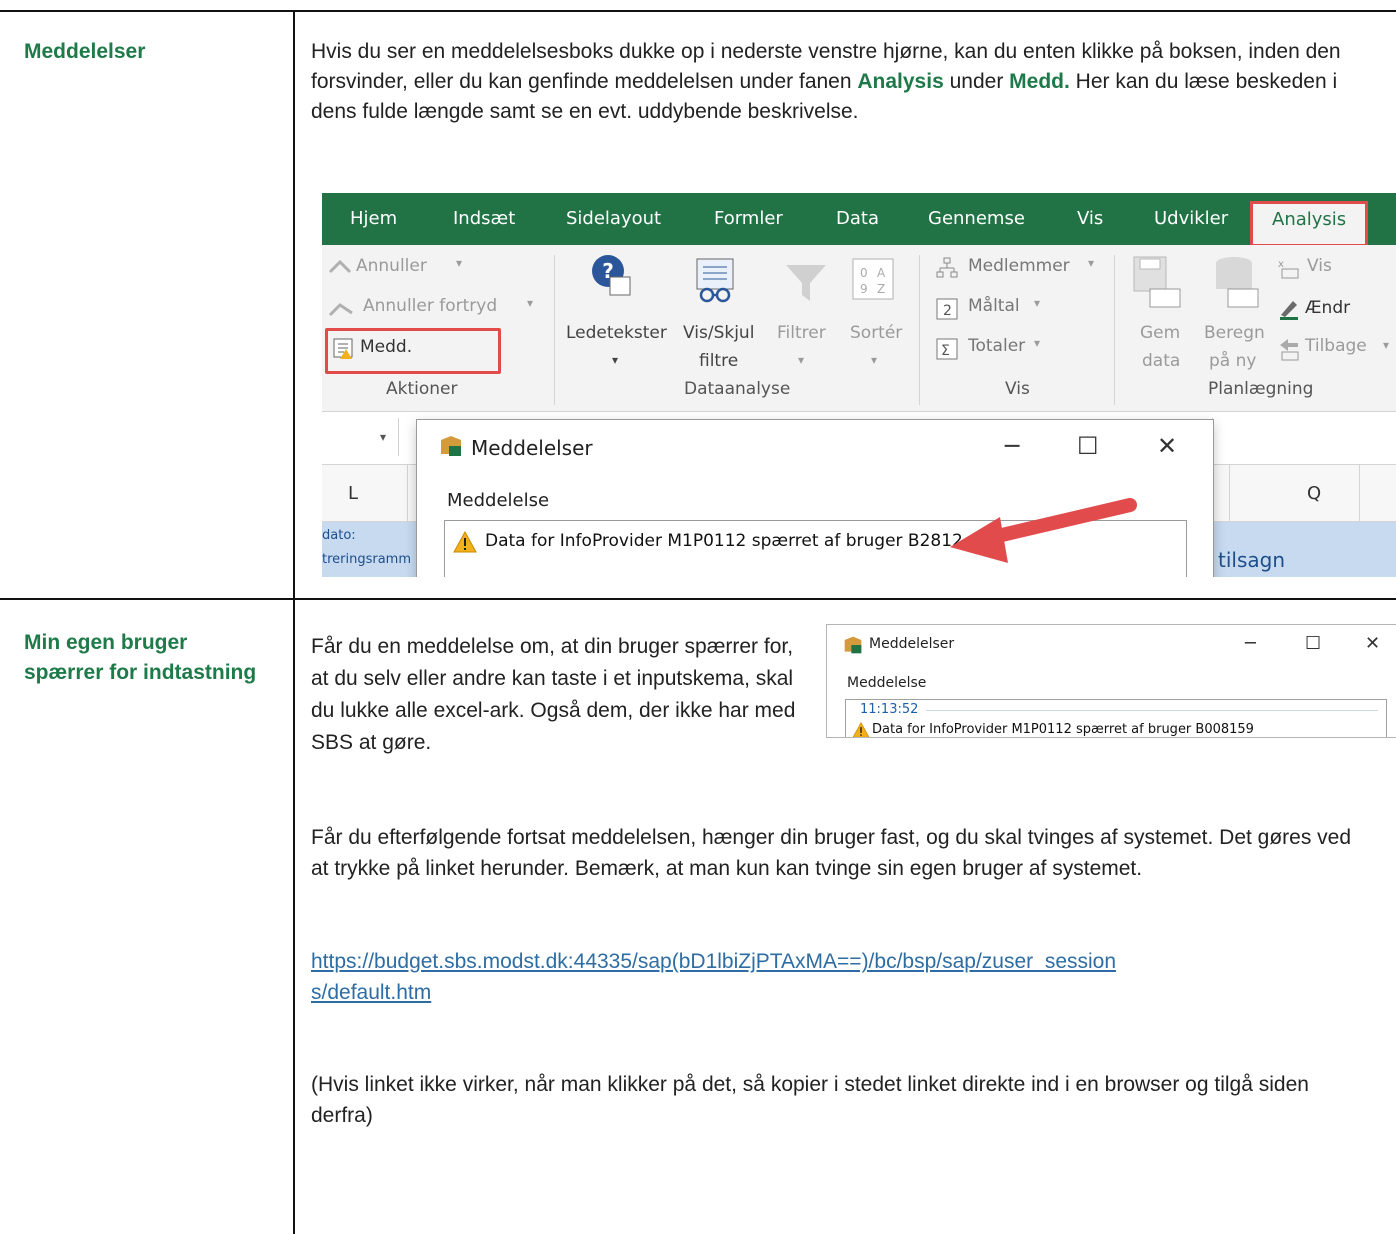 This screenshot has height=1234, width=1396. Describe the element at coordinates (1309, 224) in the screenshot. I see `tab-analysis: Analysis` at that location.